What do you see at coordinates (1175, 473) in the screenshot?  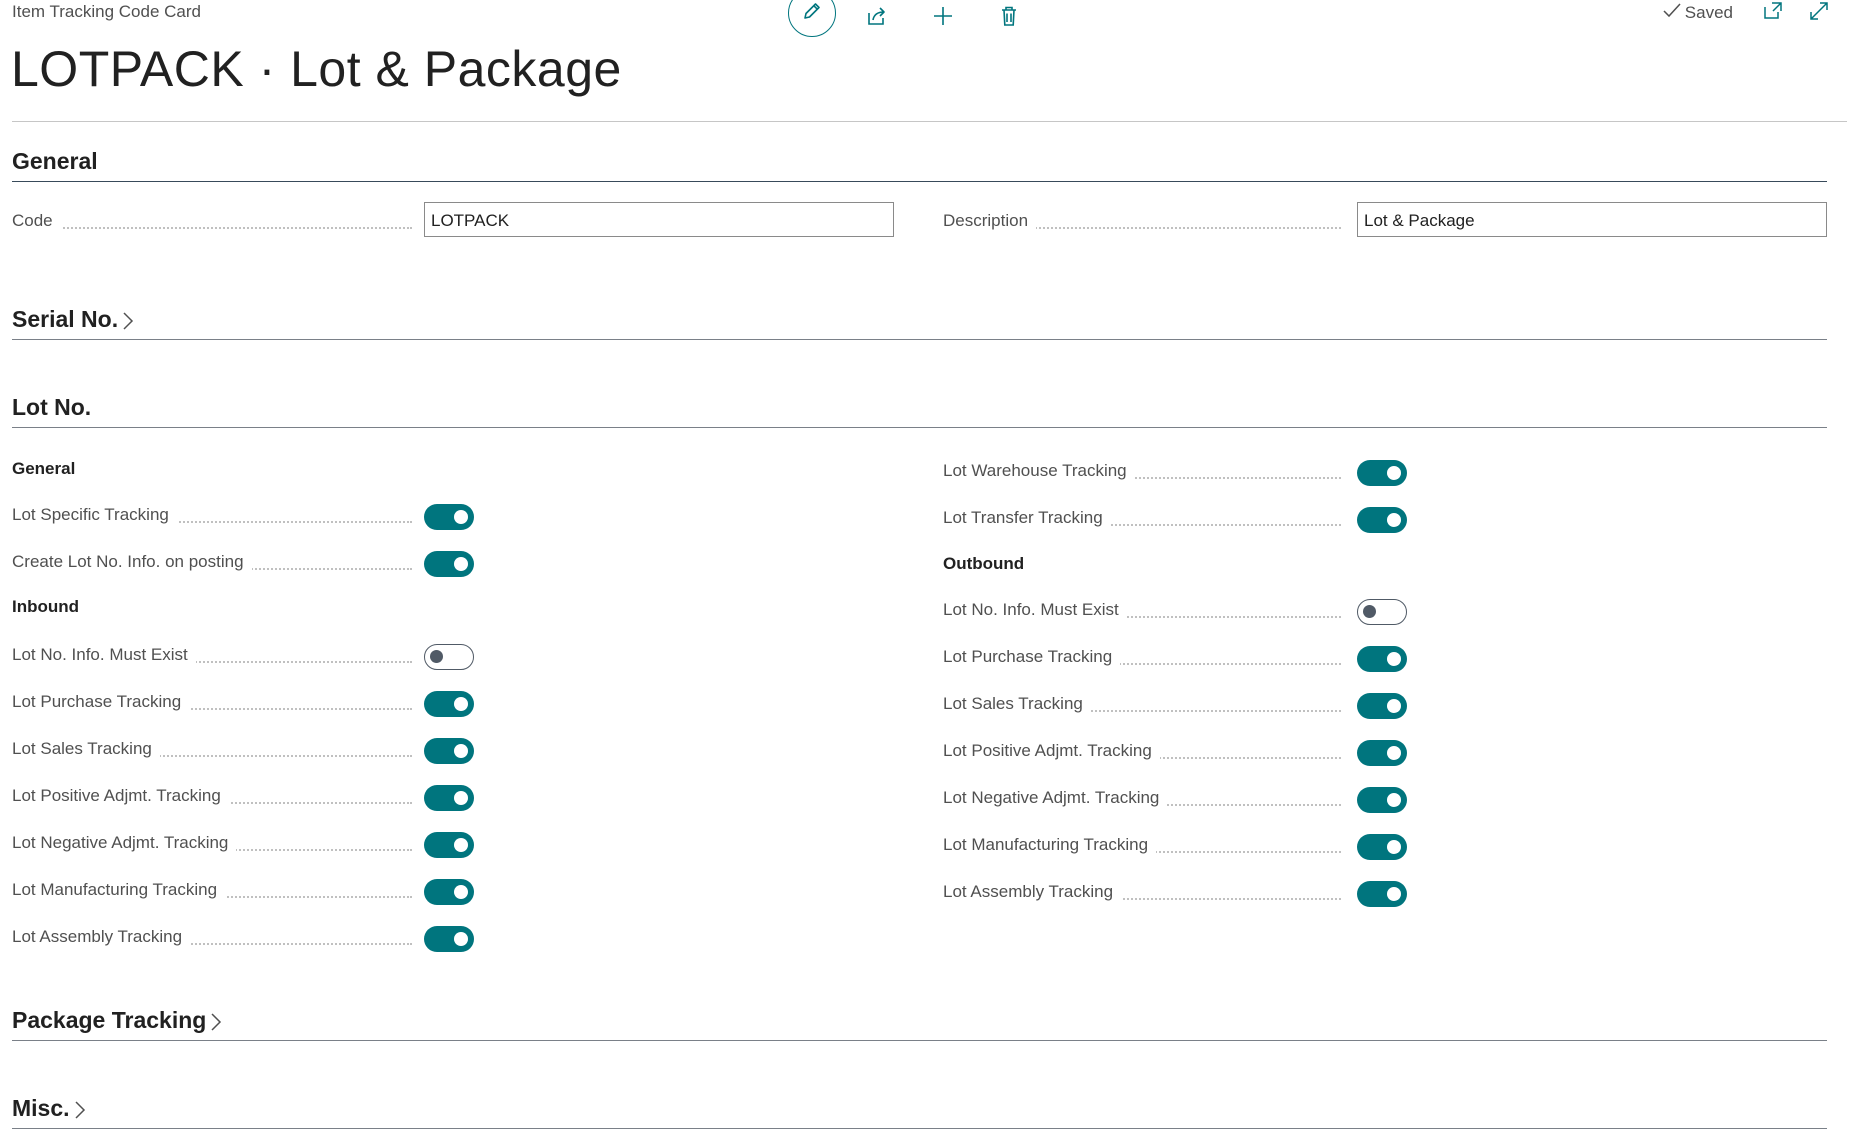 I see `lot-lot-warehouse-tracking-row: Lot Warehouse Tracking` at bounding box center [1175, 473].